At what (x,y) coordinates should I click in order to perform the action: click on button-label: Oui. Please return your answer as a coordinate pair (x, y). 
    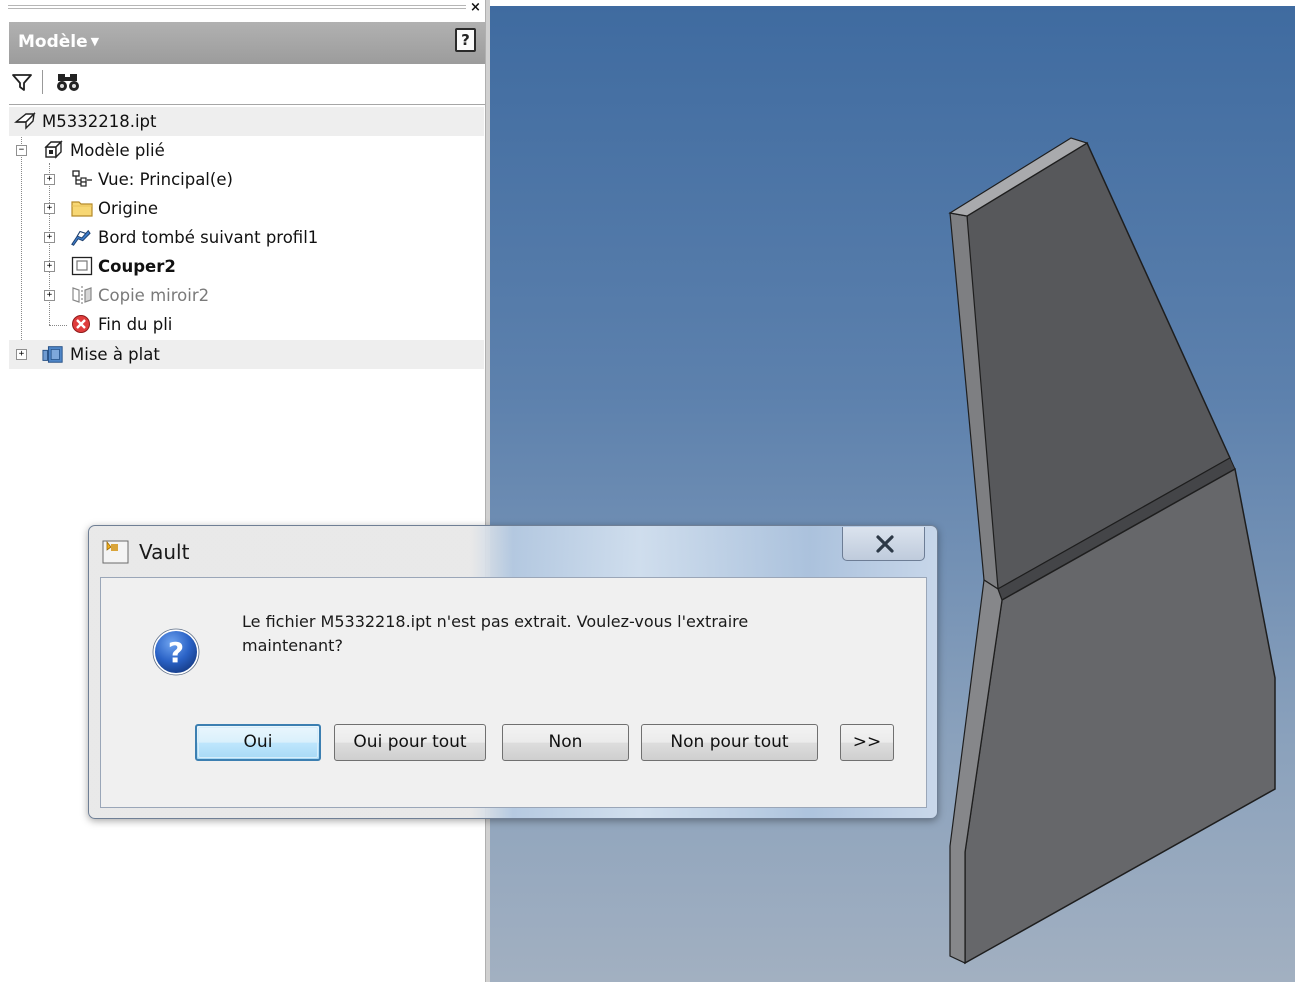
    Looking at the image, I should click on (258, 742).